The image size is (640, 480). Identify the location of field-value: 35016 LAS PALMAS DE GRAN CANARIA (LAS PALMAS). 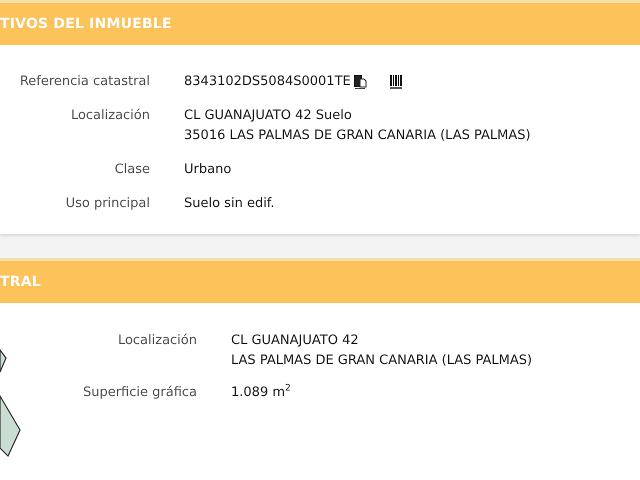
(357, 136).